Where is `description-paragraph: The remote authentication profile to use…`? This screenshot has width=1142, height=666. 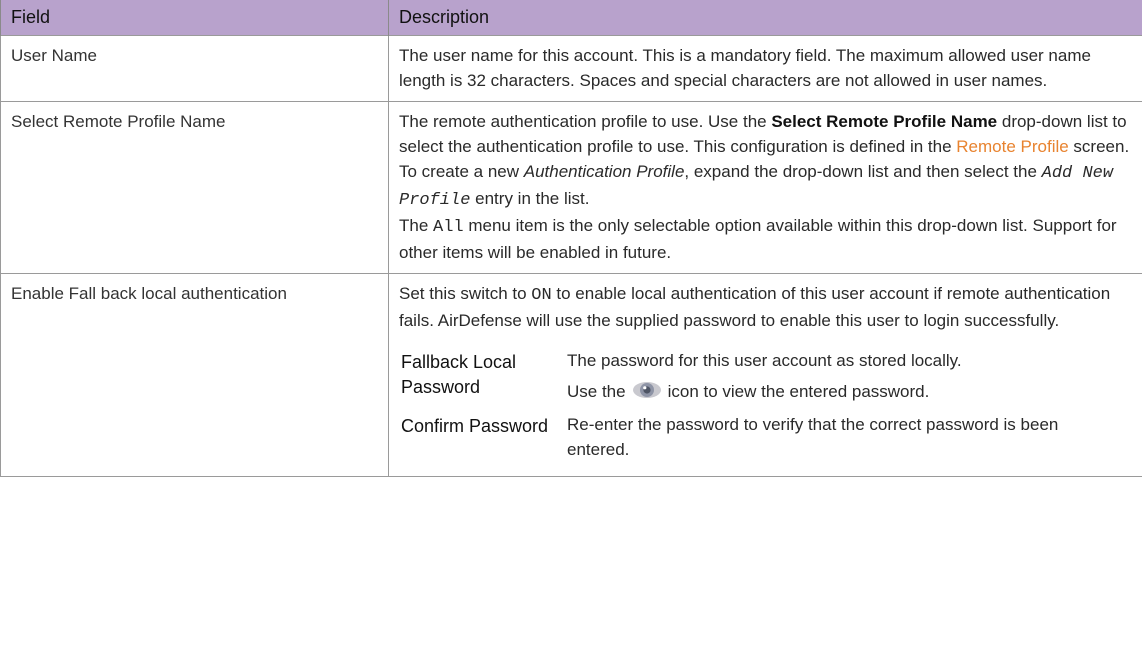 description-paragraph: The remote authentication profile to use… is located at coordinates (765, 161).